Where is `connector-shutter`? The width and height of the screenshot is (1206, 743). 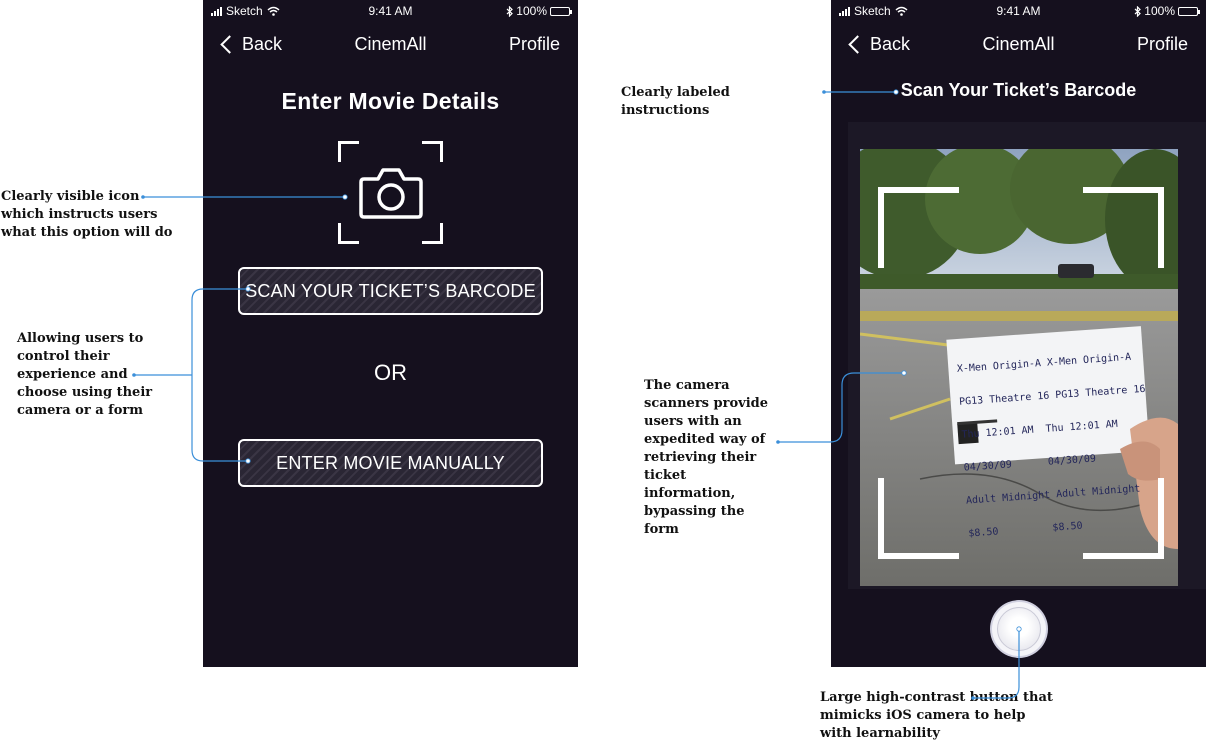
connector-shutter is located at coordinates (996, 664).